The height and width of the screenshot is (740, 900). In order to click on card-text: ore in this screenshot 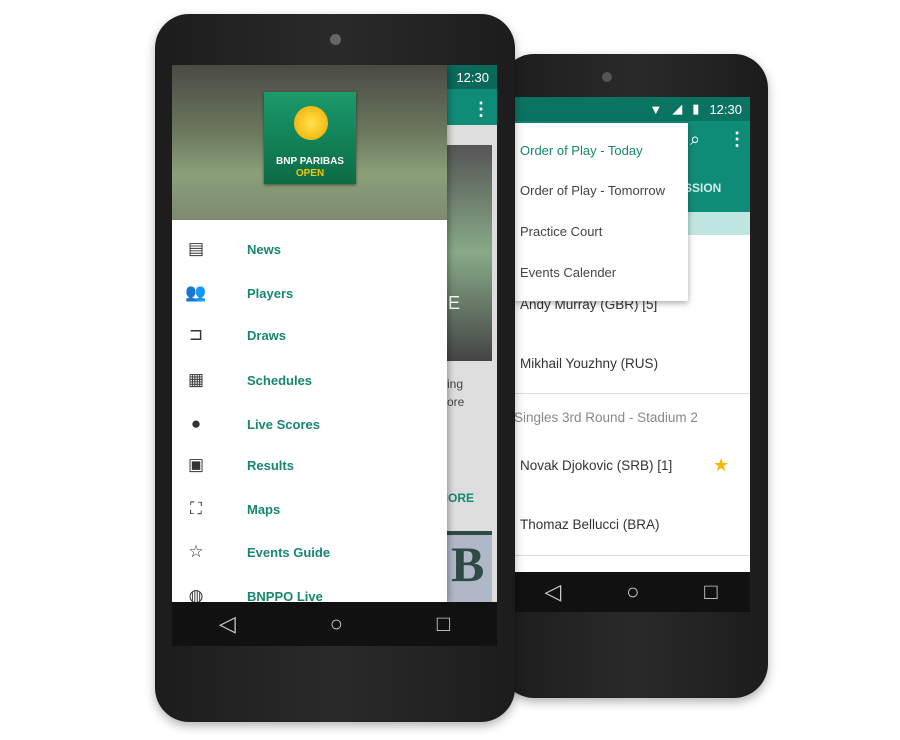, I will do `click(456, 402)`.